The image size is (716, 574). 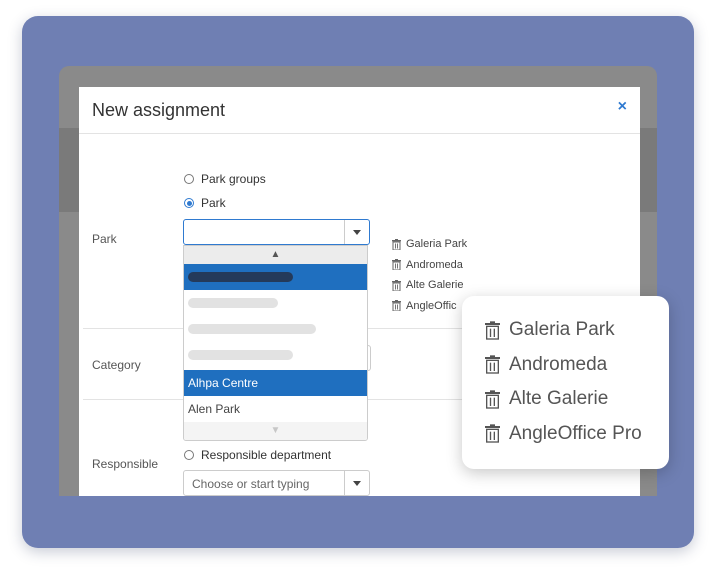 I want to click on modal-header: New assignment ×, so click(x=359, y=110).